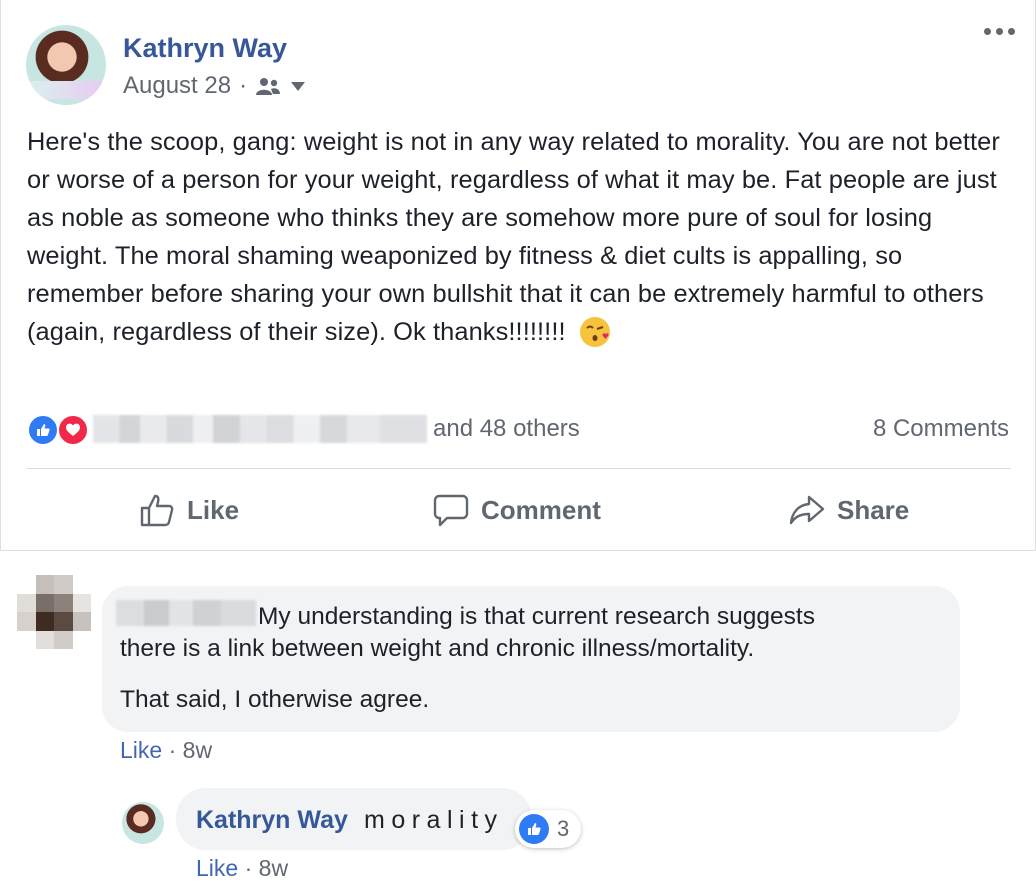  I want to click on post-date: August 28, so click(177, 86).